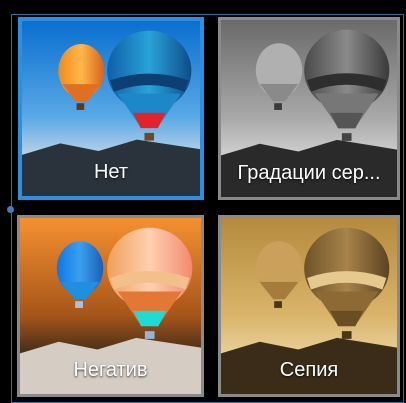 This screenshot has height=403, width=406. What do you see at coordinates (110, 370) in the screenshot?
I see `effect-label: Негатив` at bounding box center [110, 370].